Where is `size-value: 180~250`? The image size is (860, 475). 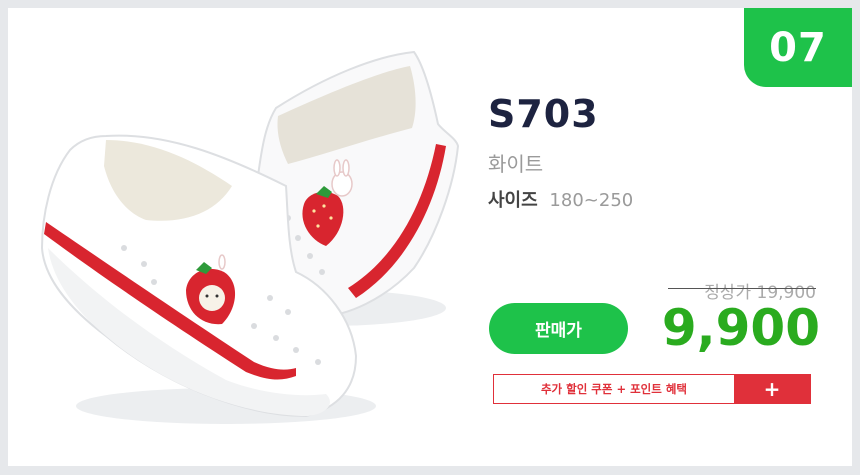
size-value: 180~250 is located at coordinates (591, 200).